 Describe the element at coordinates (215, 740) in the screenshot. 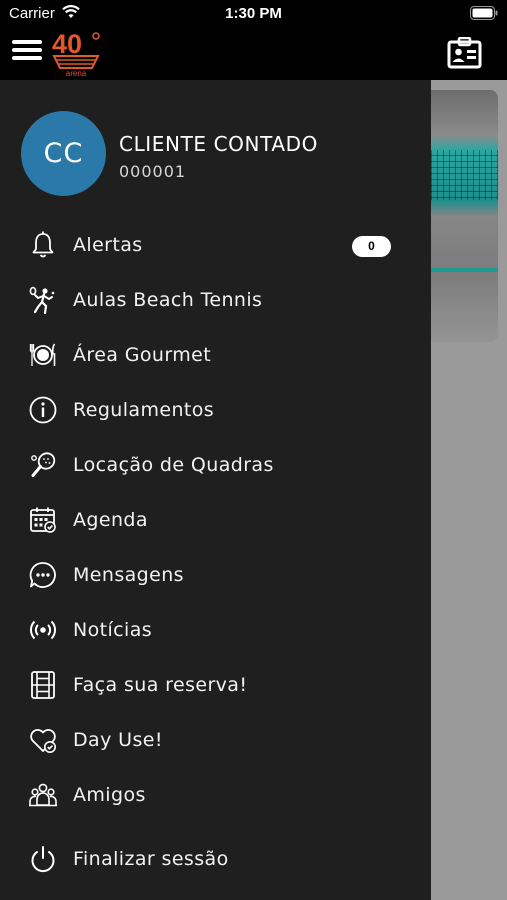

I see `menu-item-day-use: Day Use!` at that location.